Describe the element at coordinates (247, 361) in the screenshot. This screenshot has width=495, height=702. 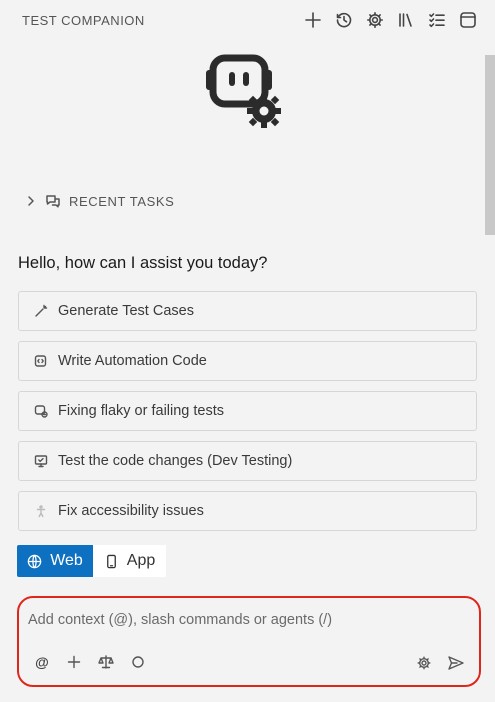
I see `suggestion-write-automation-code: Write Automation Code` at that location.